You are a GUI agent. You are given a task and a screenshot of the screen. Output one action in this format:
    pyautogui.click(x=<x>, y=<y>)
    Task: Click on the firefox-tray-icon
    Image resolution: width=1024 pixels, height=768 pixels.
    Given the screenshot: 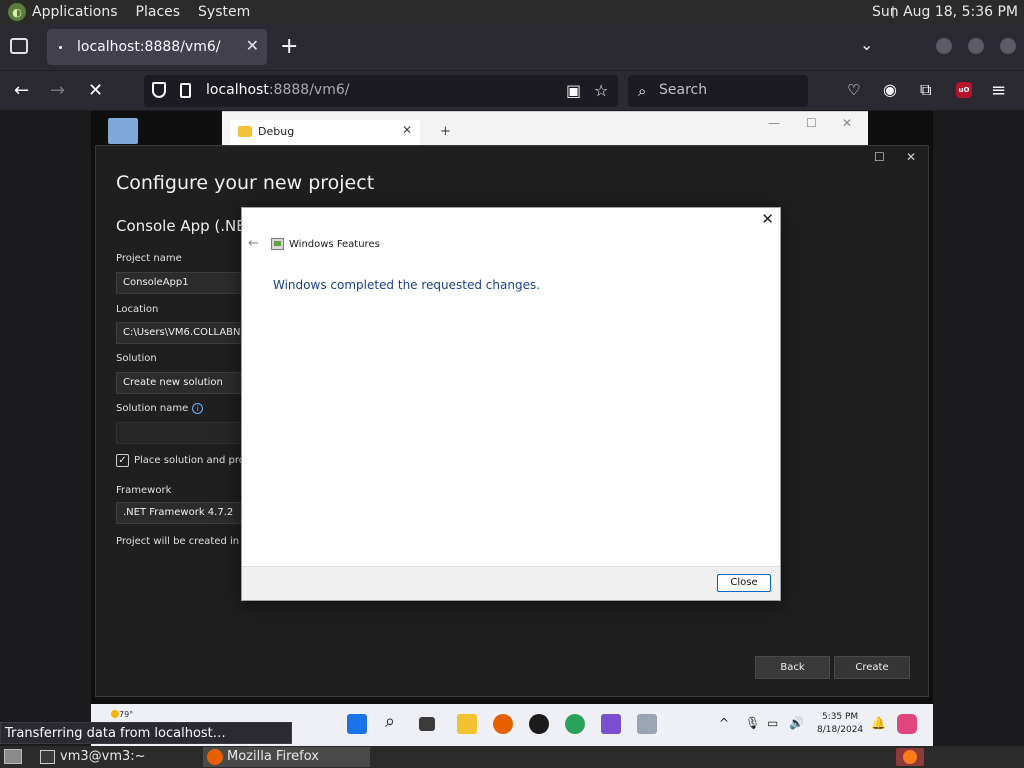 What is the action you would take?
    pyautogui.click(x=910, y=757)
    